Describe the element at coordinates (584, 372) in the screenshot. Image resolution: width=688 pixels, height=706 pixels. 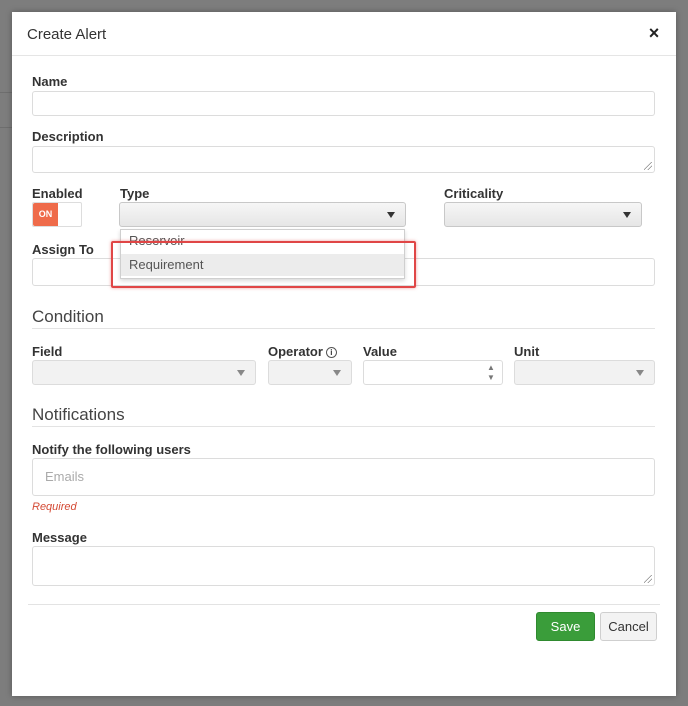
I see `unit-select` at that location.